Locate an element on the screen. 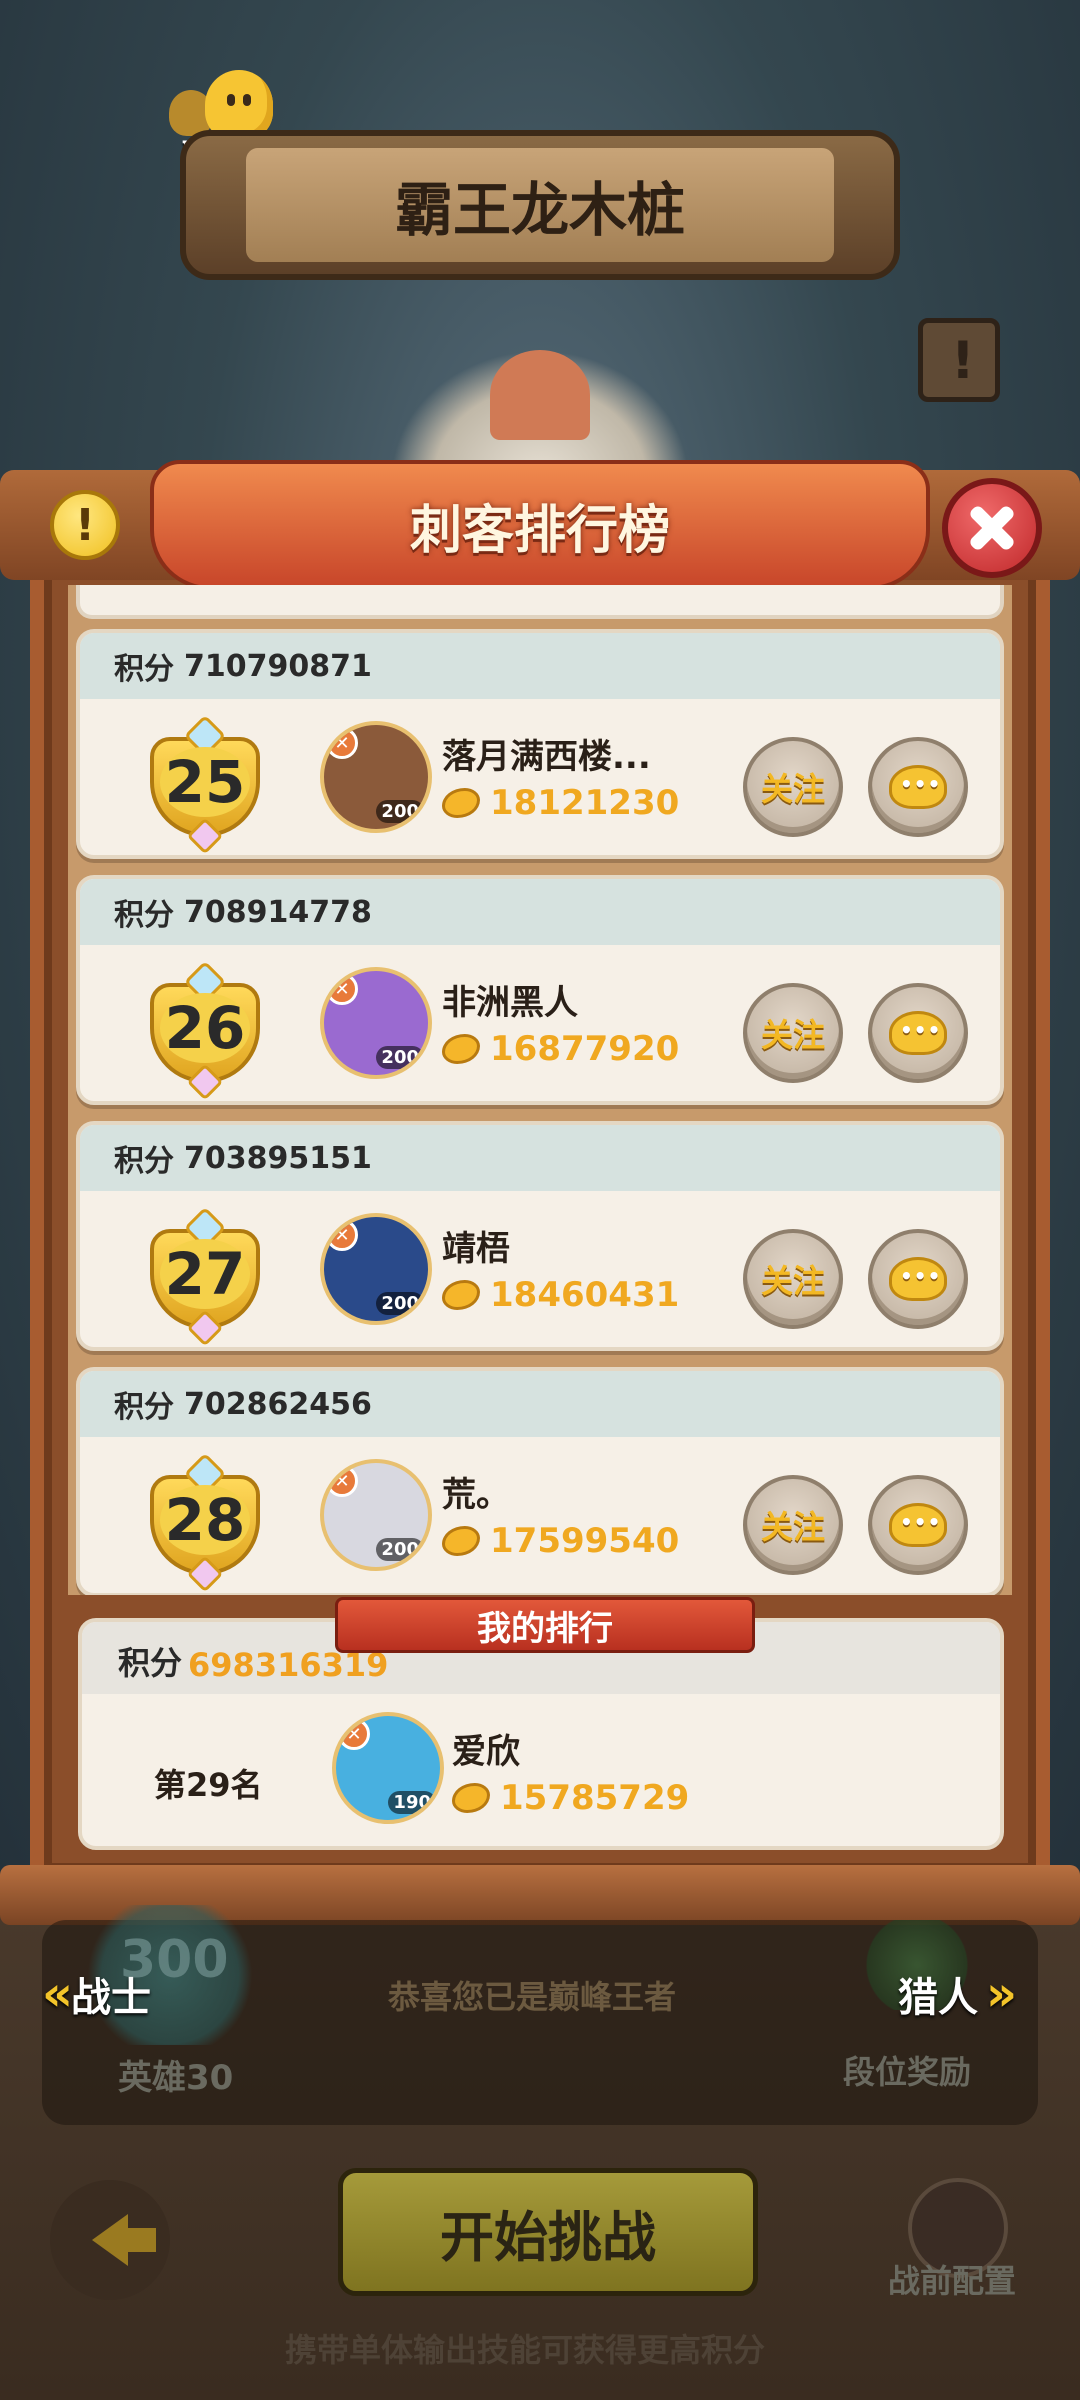  double-chevron-left-icon: « is located at coordinates (57, 1994).